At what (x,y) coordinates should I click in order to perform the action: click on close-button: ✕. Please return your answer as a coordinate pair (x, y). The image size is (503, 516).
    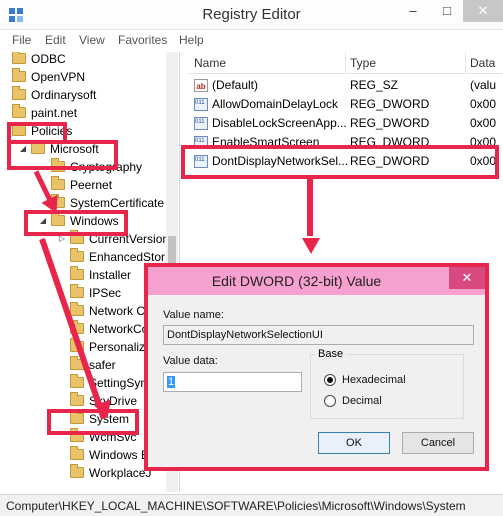
    Looking at the image, I should click on (483, 11).